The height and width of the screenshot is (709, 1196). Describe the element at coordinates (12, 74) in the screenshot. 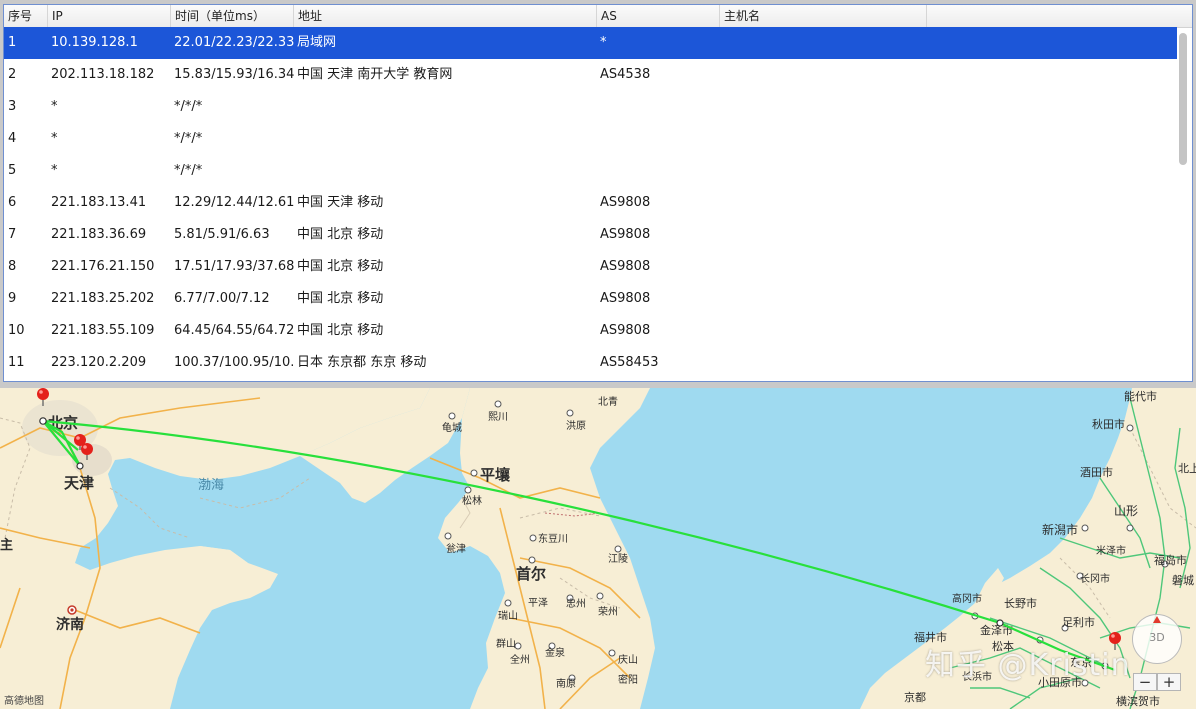

I see `cell-index: 2` at that location.